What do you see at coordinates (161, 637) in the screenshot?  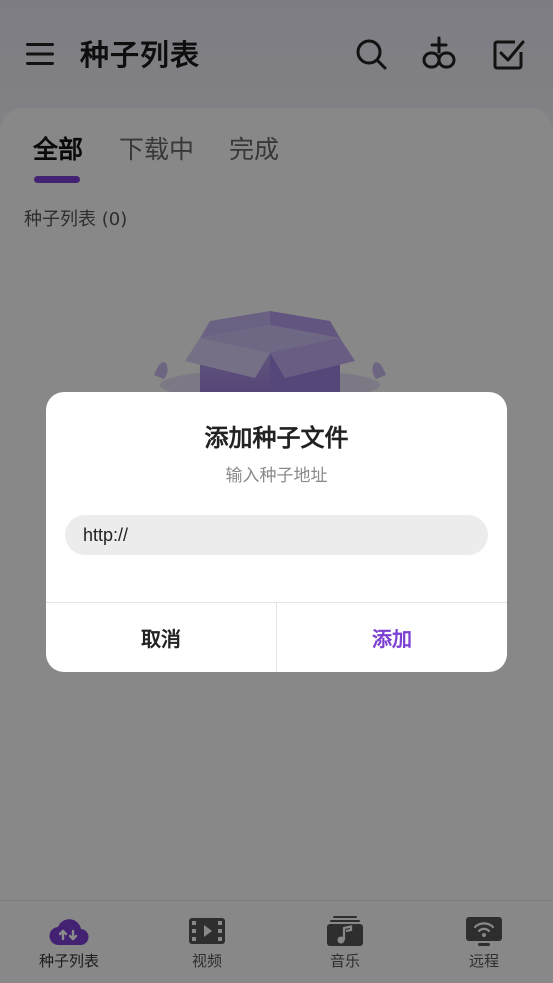 I see `cancel-button: 取消` at bounding box center [161, 637].